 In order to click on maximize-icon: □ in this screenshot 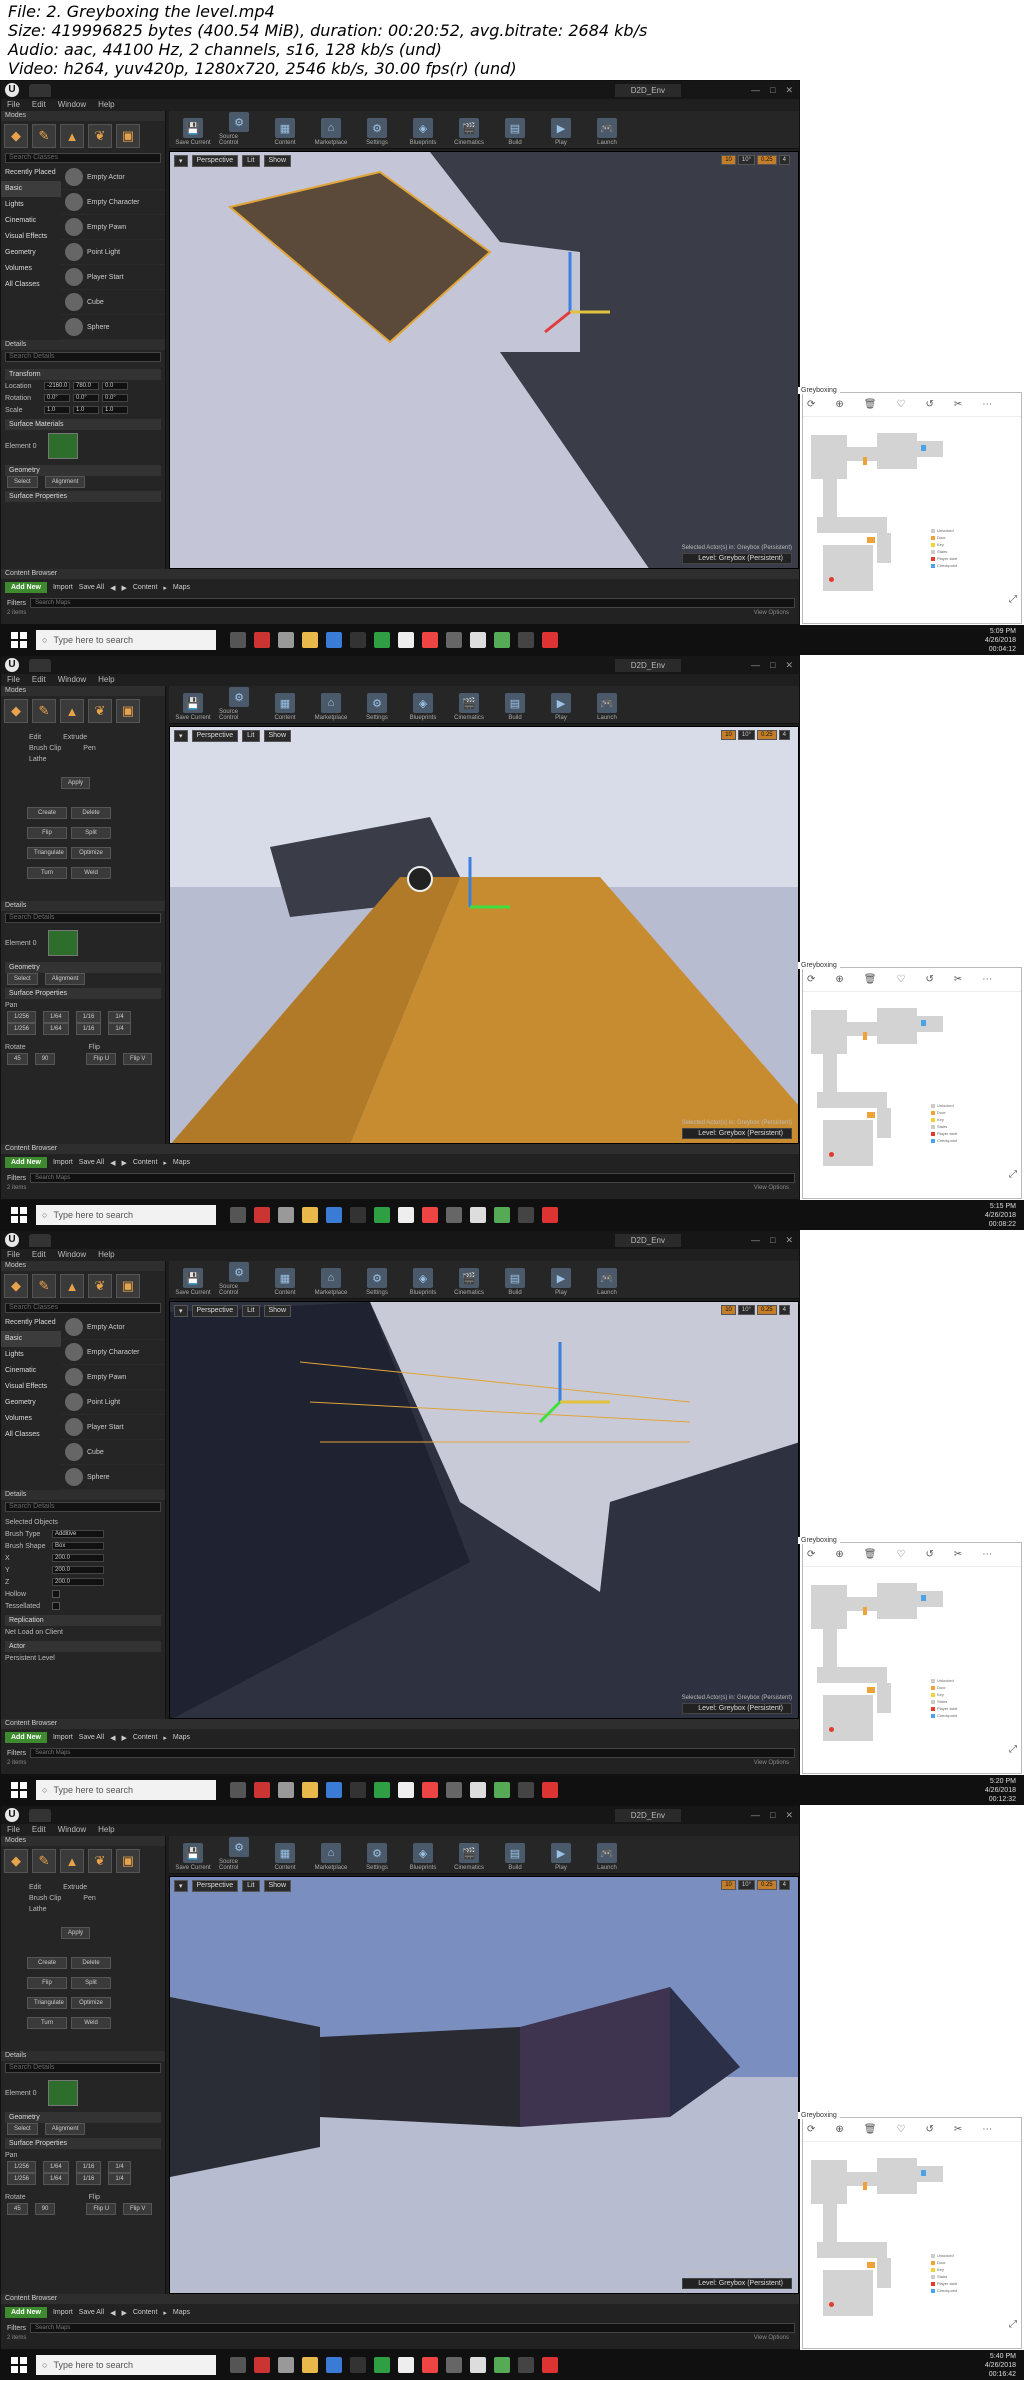, I will do `click(772, 90)`.